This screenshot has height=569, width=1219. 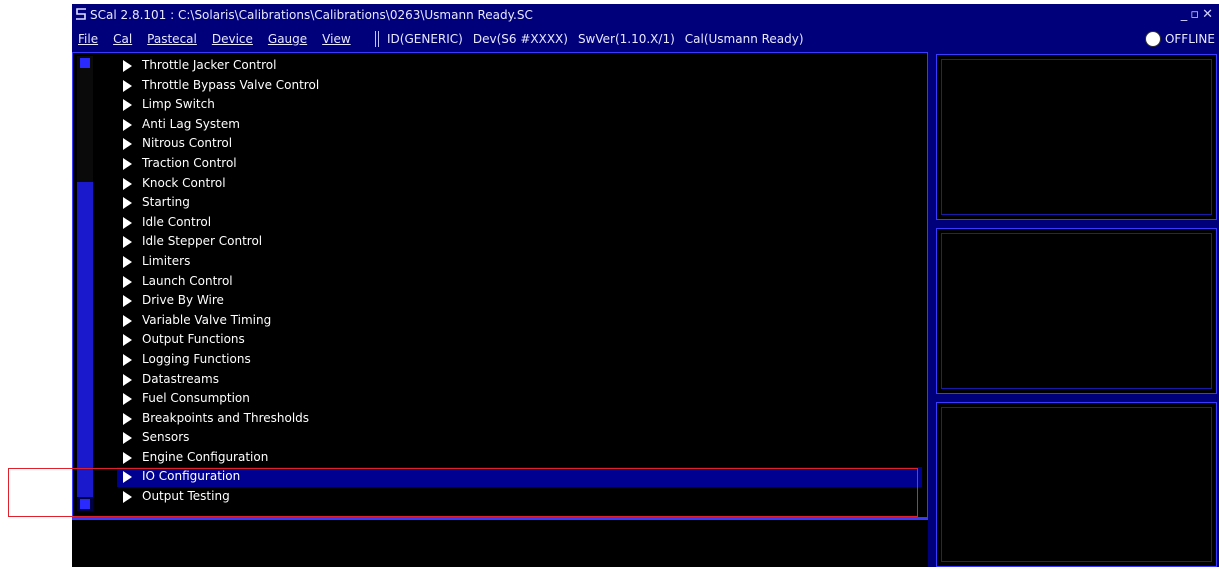 What do you see at coordinates (519, 164) in the screenshot?
I see `tree-item: Traction Control` at bounding box center [519, 164].